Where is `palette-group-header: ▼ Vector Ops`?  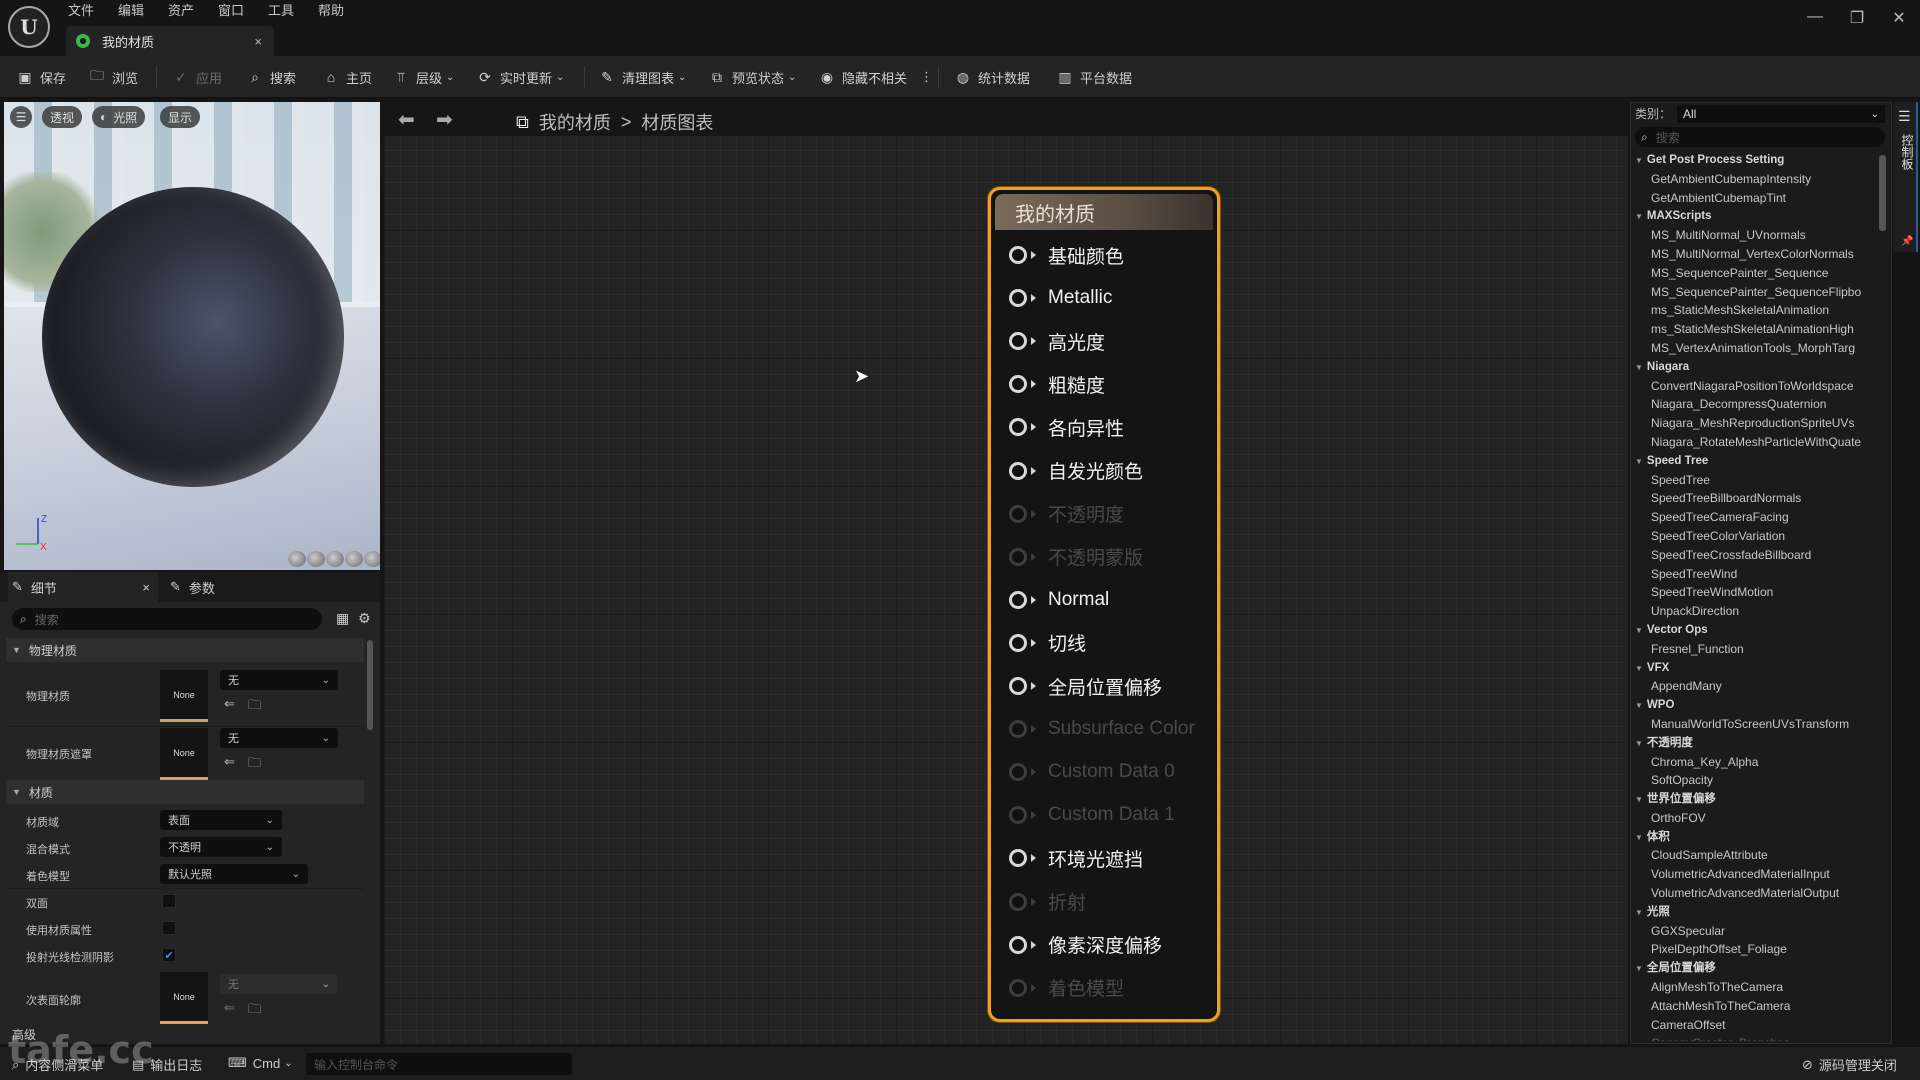 palette-group-header: ▼ Vector Ops is located at coordinates (1762, 630).